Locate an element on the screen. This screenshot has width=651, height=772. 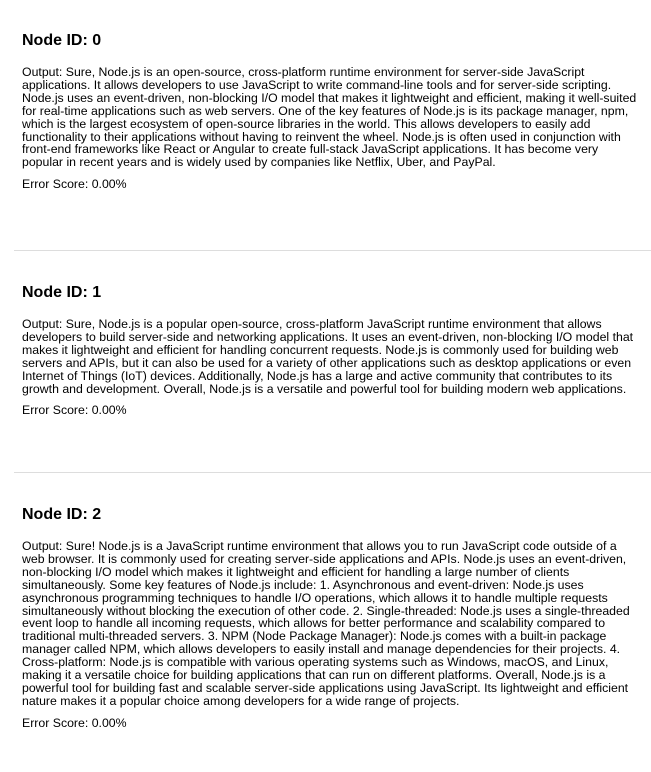
node-title: Node ID: 1 is located at coordinates (62, 292).